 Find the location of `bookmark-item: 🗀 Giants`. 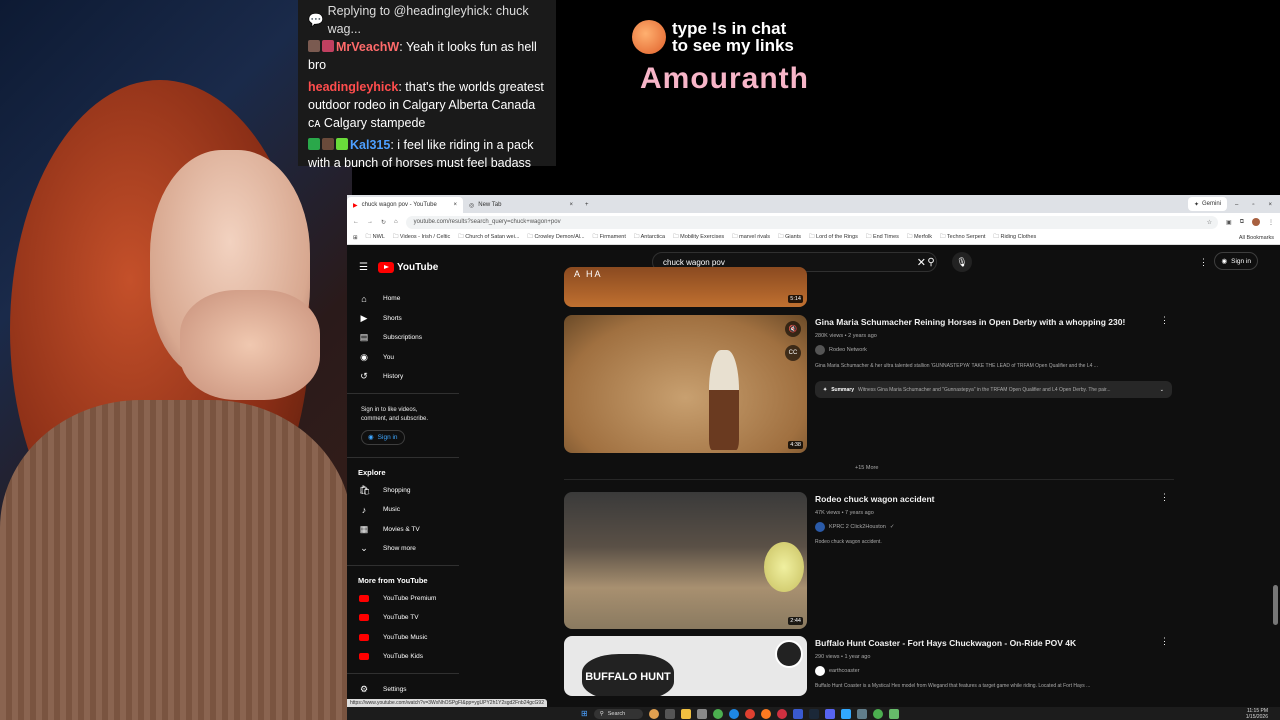

bookmark-item: 🗀 Giants is located at coordinates (789, 237).